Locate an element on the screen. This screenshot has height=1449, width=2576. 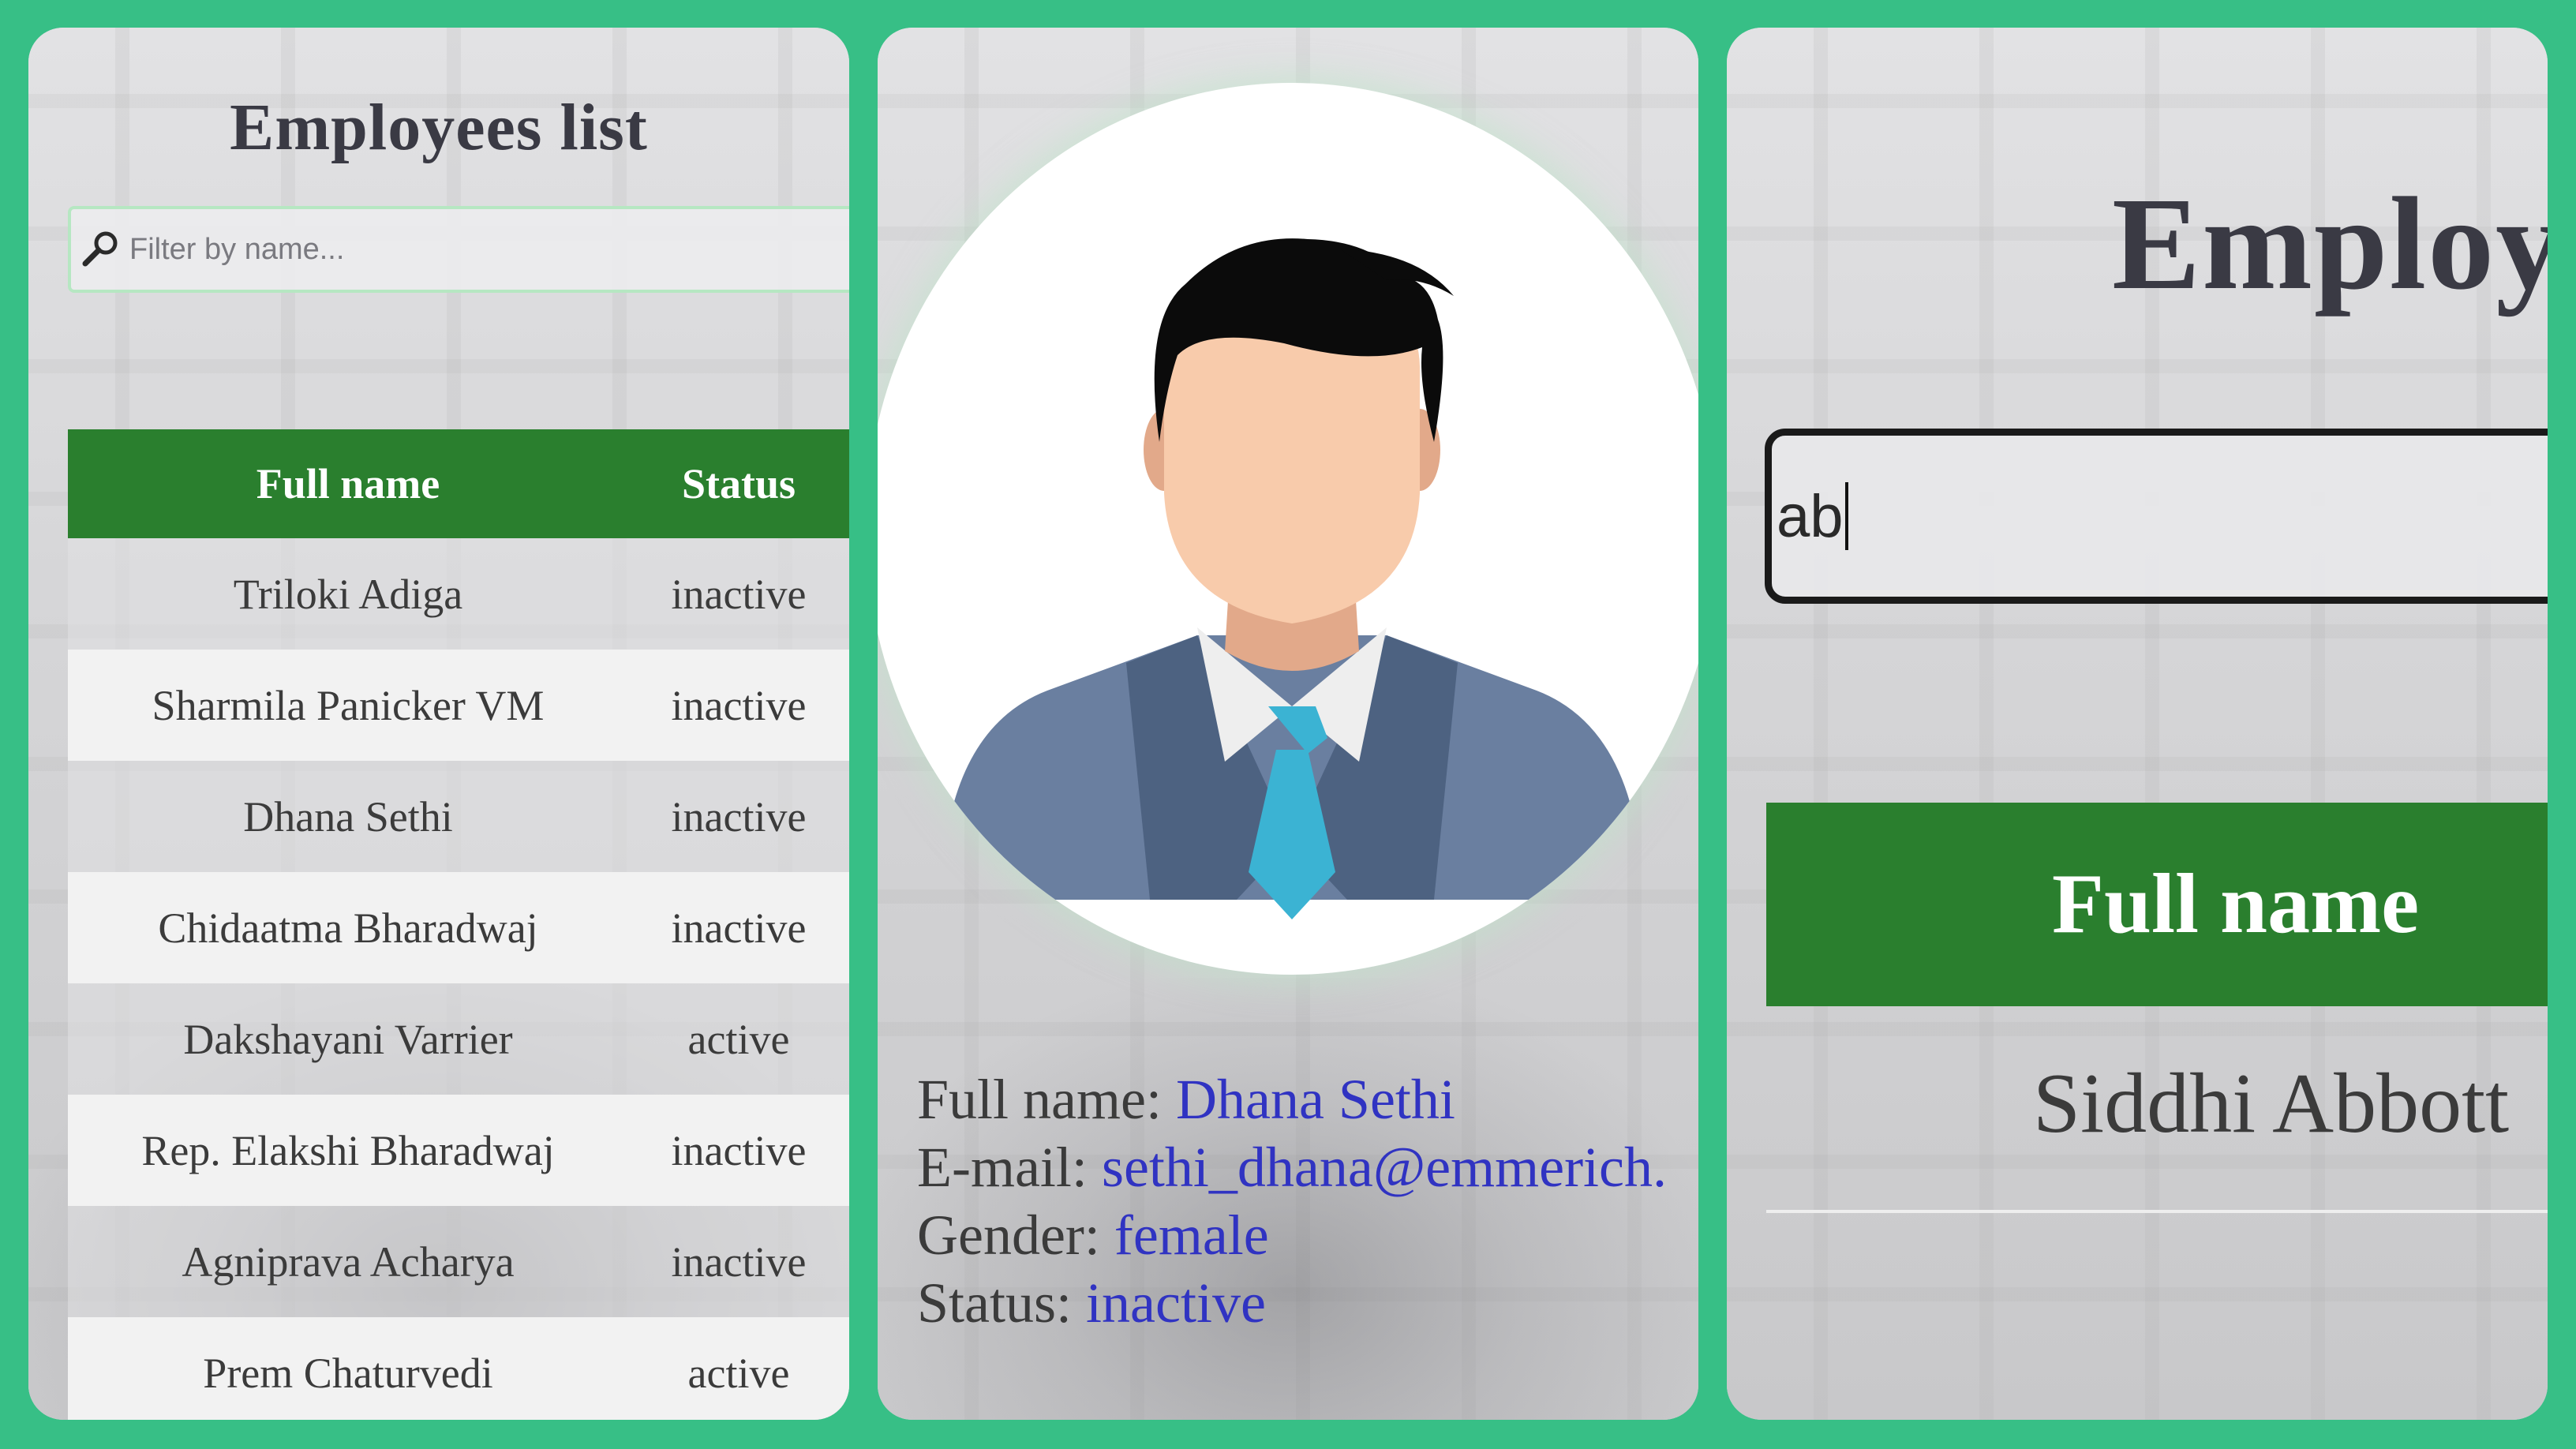
table-row: Dakshayani Varrier active is located at coordinates (458, 1039).